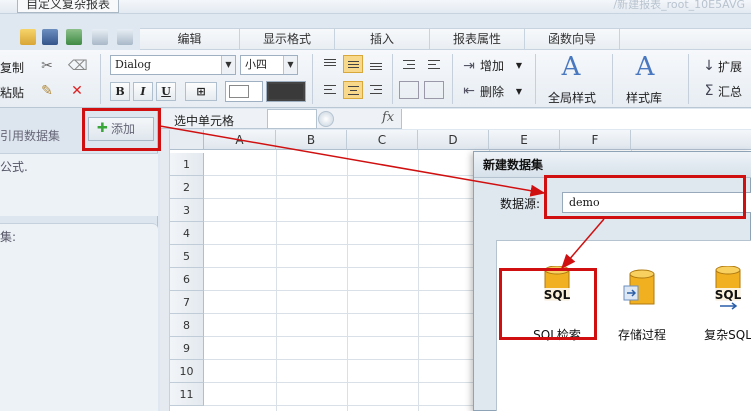 The width and height of the screenshot is (751, 411). What do you see at coordinates (68, 6) in the screenshot?
I see `document-tab: 自定义复杂报表` at bounding box center [68, 6].